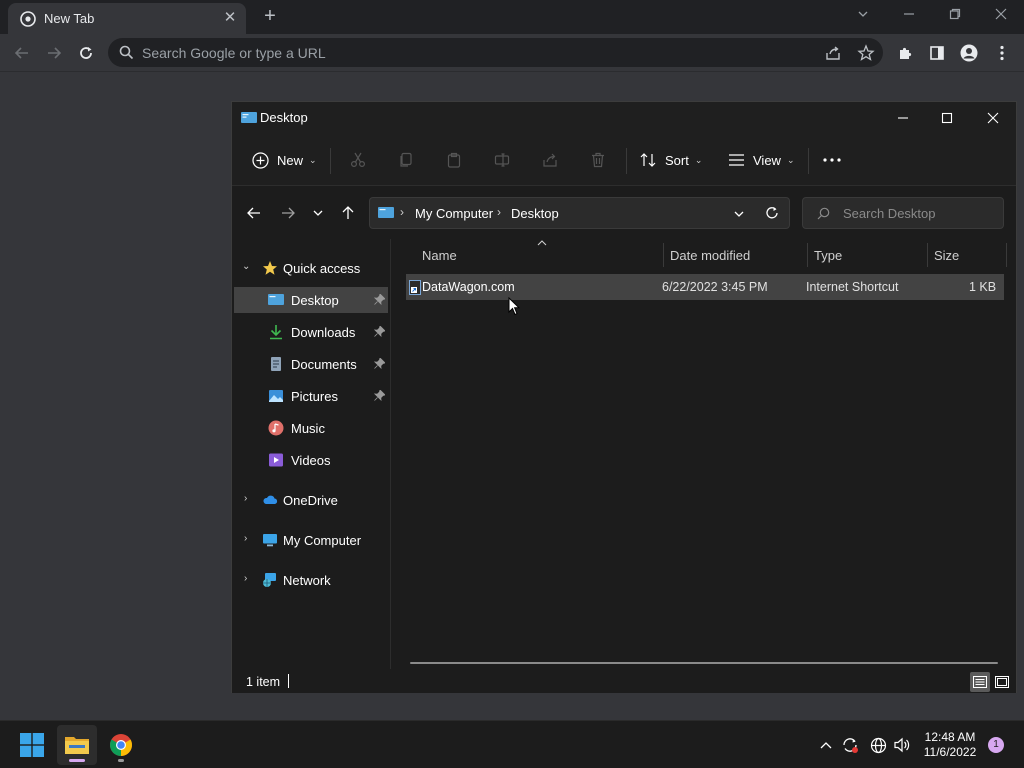 The image size is (1024, 768). What do you see at coordinates (512, 17) in the screenshot?
I see `browser-tab-strip: New Tab ✕ +` at bounding box center [512, 17].